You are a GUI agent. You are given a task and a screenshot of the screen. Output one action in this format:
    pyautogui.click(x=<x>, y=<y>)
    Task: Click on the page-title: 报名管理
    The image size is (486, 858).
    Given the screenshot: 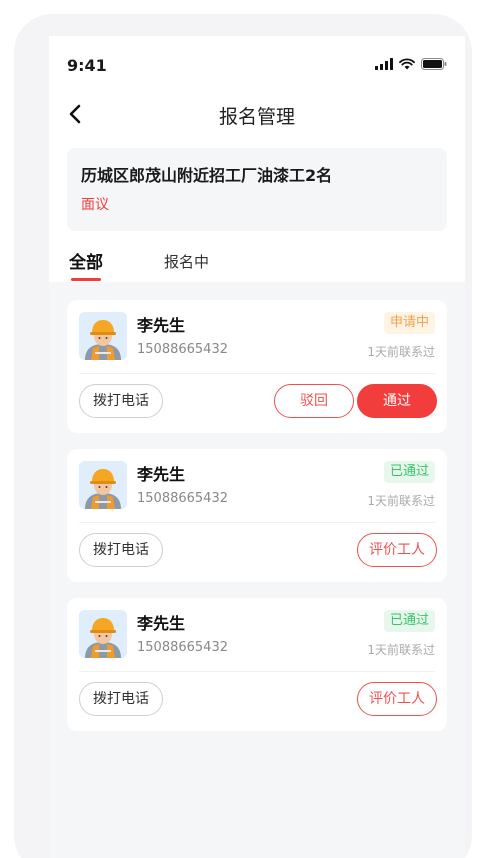 What is the action you would take?
    pyautogui.click(x=256, y=117)
    